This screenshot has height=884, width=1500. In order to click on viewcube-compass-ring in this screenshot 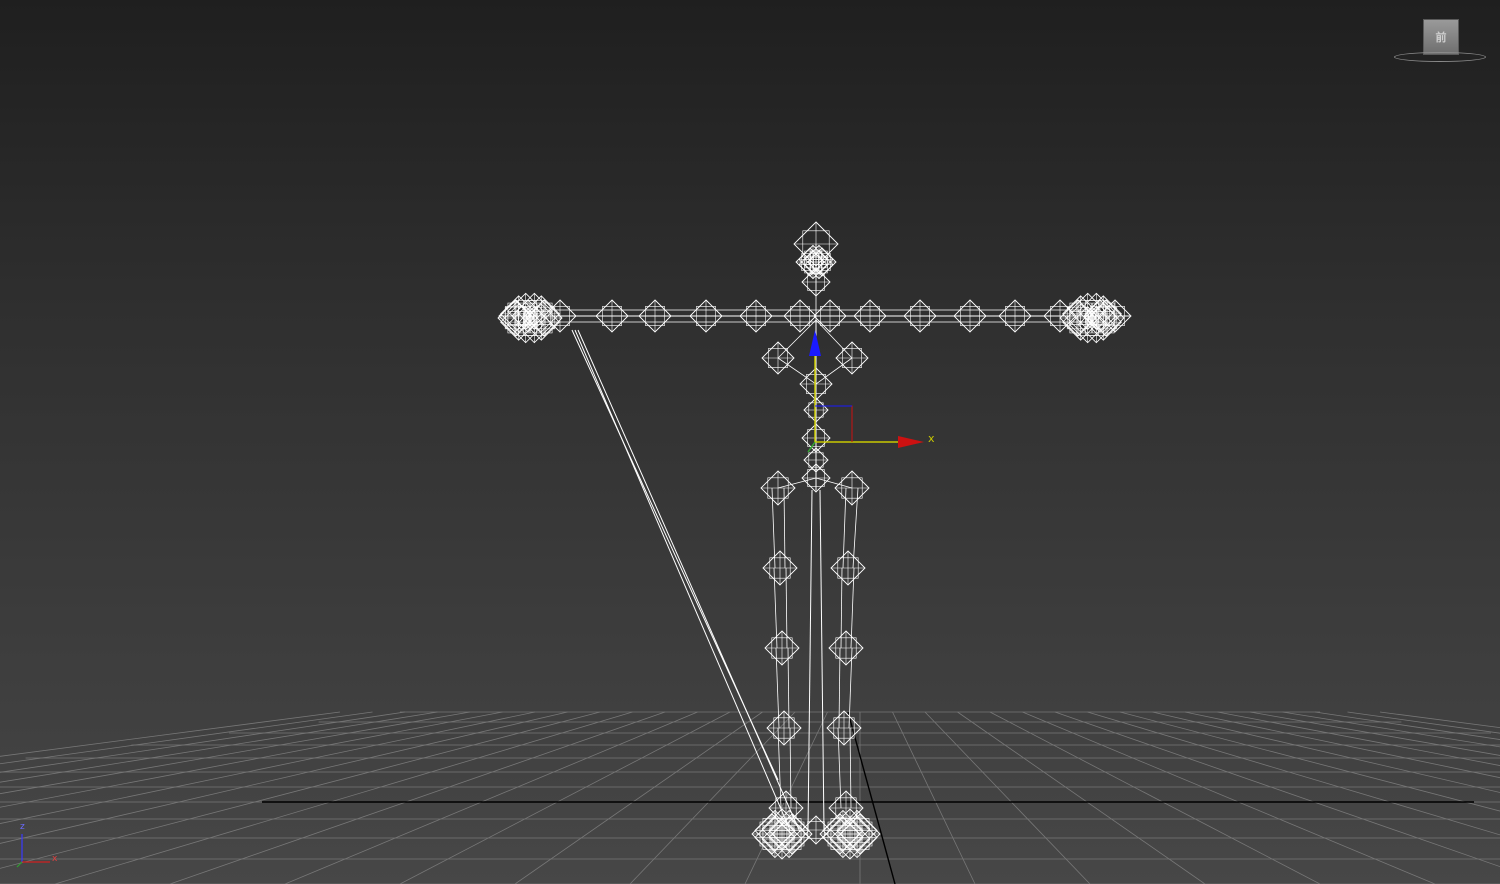, I will do `click(1440, 57)`.